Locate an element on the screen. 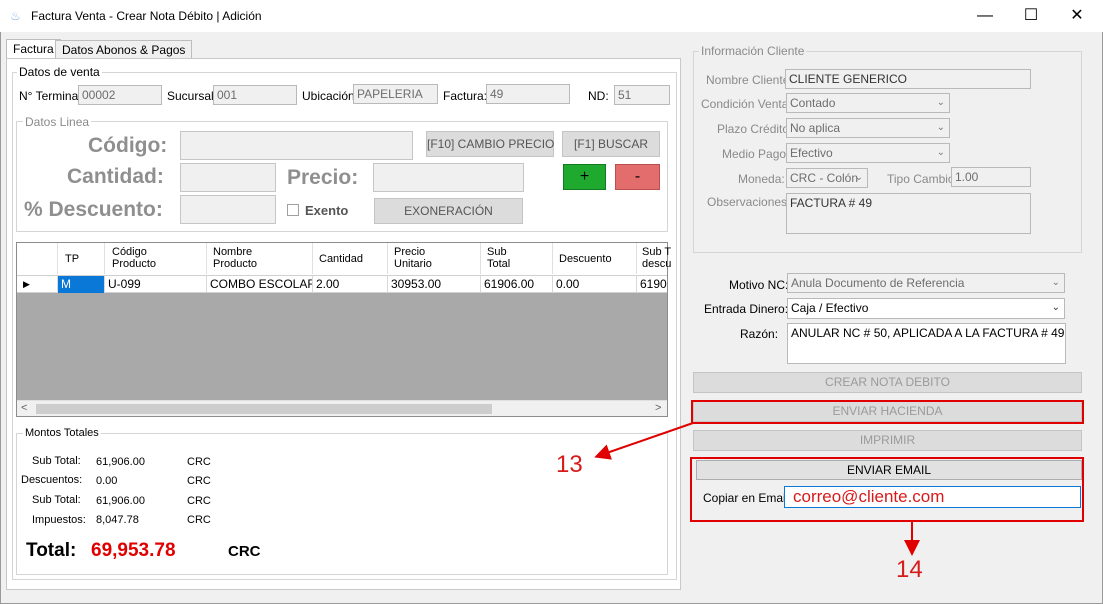 The image size is (1103, 604). annotation-13: 13 is located at coordinates (569, 464).